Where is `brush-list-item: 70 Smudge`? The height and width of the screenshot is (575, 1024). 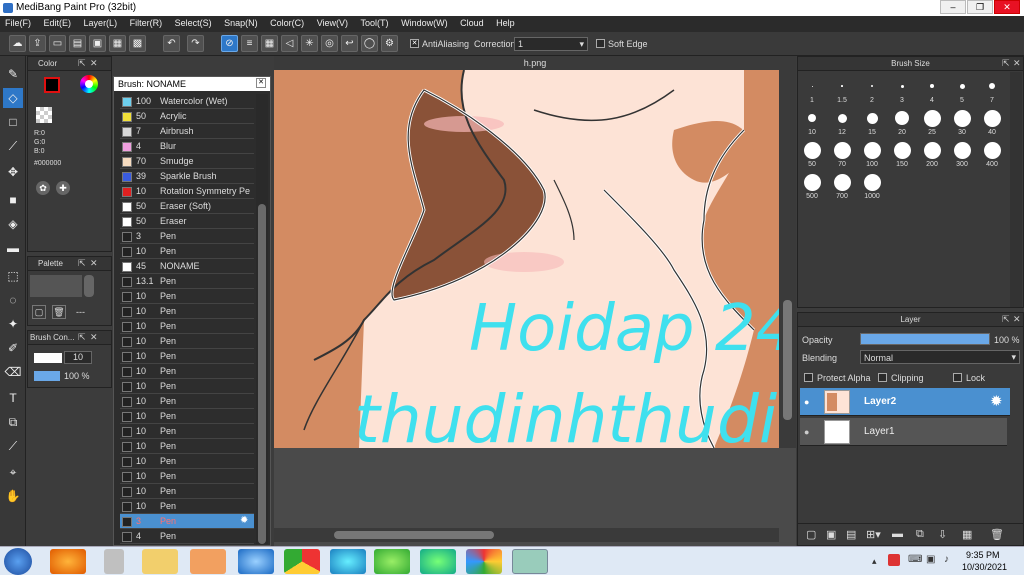 brush-list-item: 70 Smudge is located at coordinates (187, 161).